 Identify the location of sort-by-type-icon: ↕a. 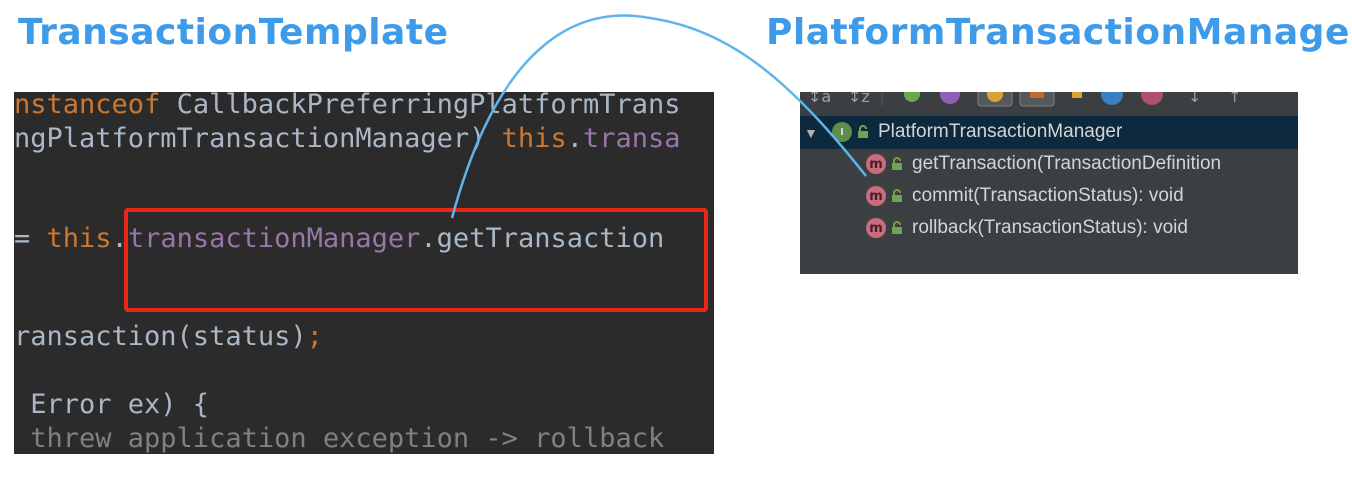
(819, 99).